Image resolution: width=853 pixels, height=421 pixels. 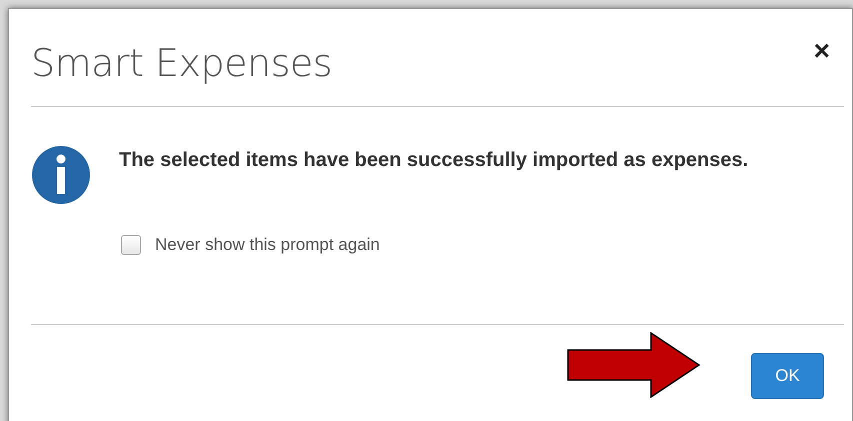 What do you see at coordinates (787, 376) in the screenshot?
I see `ok-button: OK` at bounding box center [787, 376].